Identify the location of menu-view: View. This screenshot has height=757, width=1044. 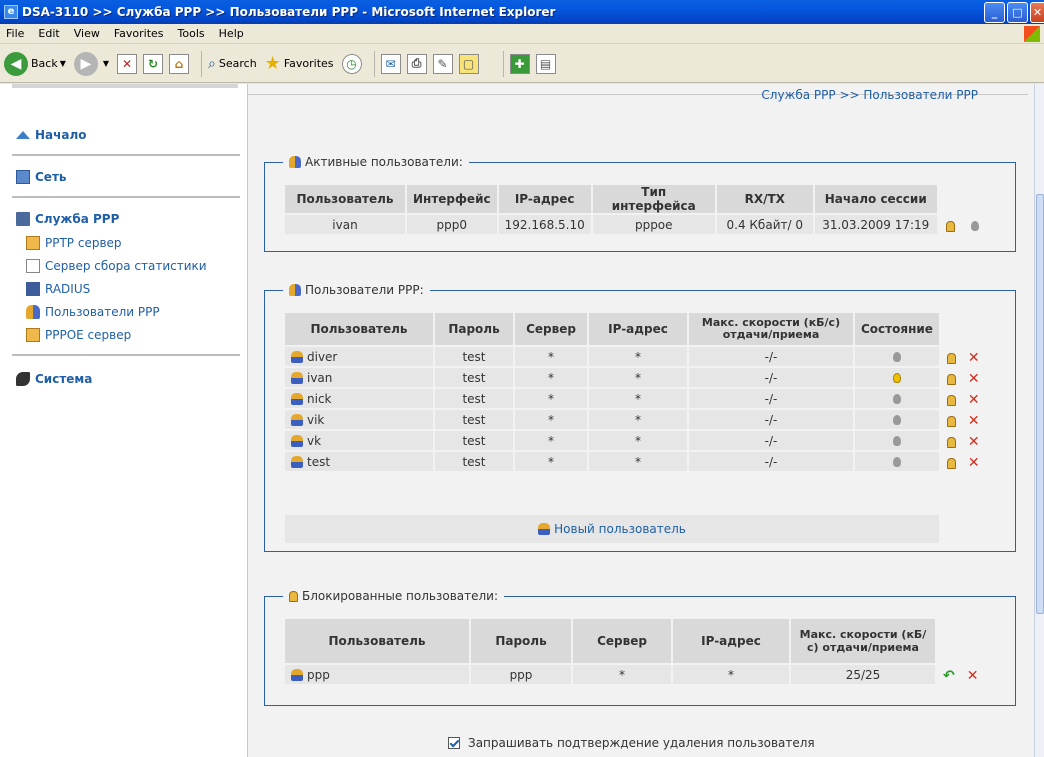
(87, 33).